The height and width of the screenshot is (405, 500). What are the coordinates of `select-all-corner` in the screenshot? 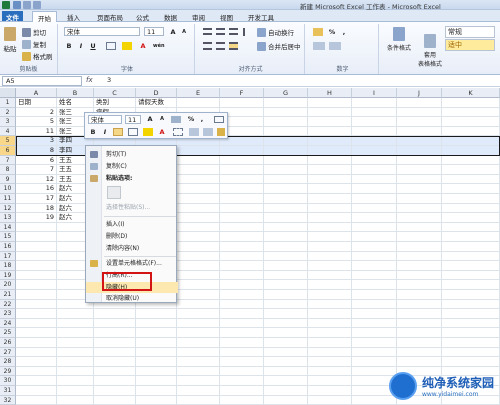 It's located at (8, 93).